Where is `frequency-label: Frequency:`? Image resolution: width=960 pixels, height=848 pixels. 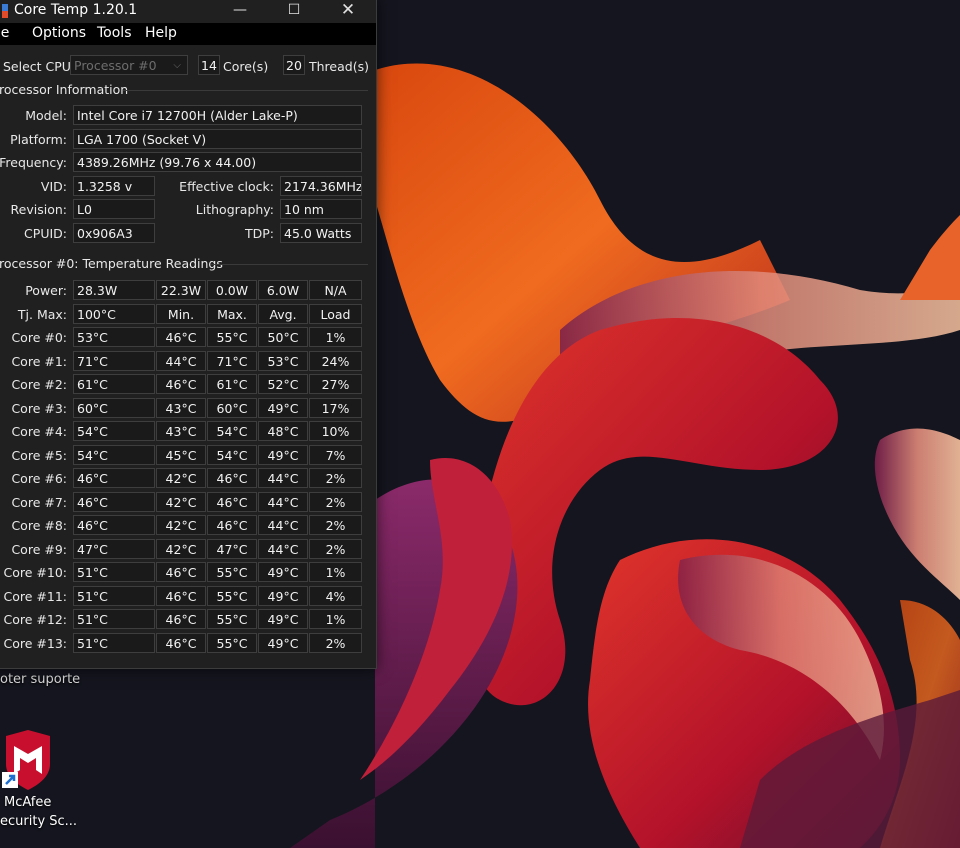 frequency-label: Frequency: is located at coordinates (33, 162).